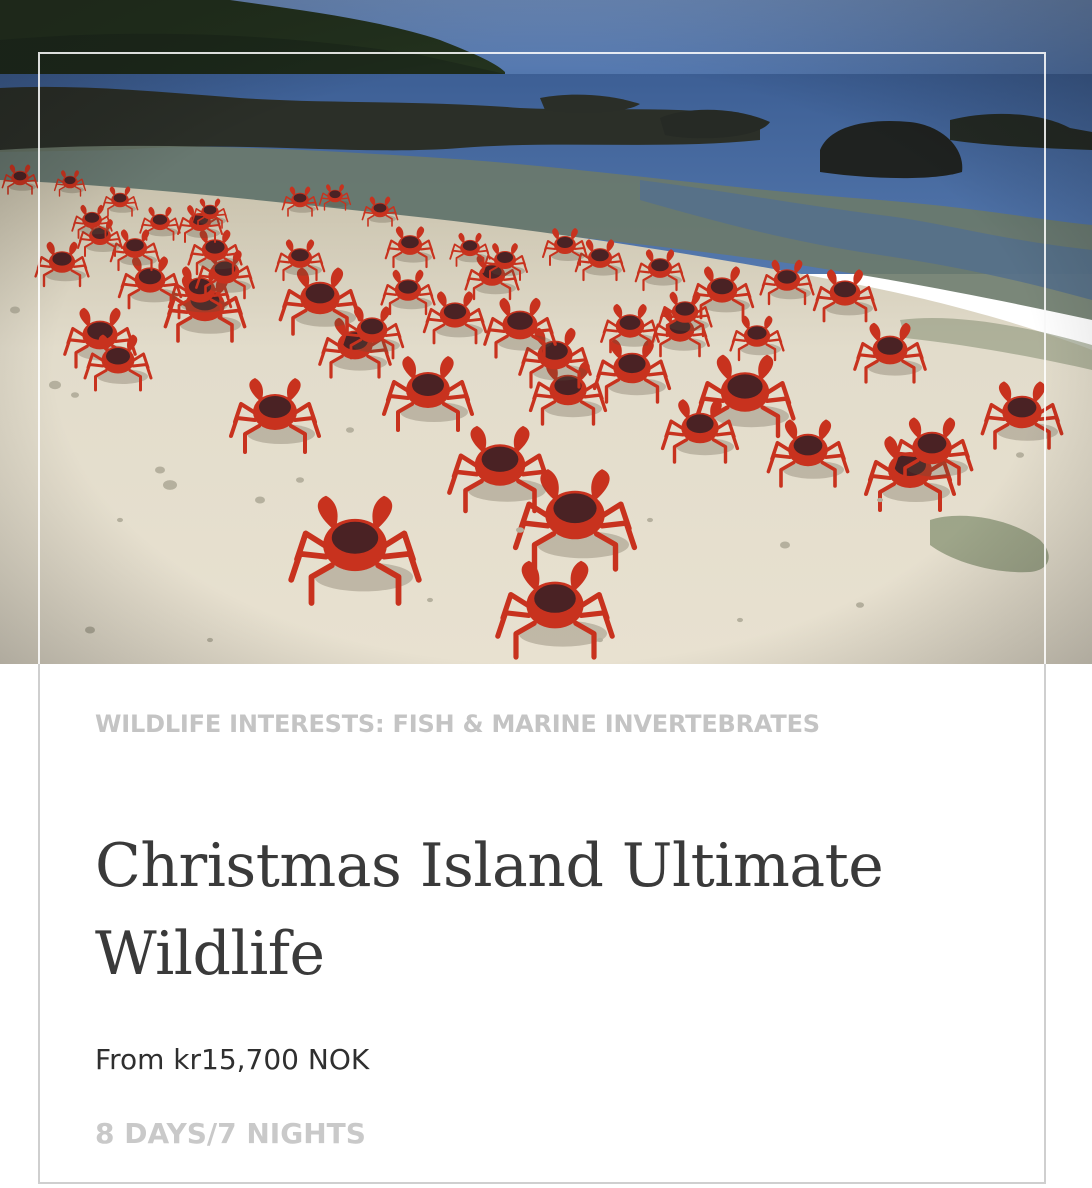 The height and width of the screenshot is (1188, 1092). What do you see at coordinates (232, 1059) in the screenshot?
I see `tour-price: From kr15,700 NOK` at bounding box center [232, 1059].